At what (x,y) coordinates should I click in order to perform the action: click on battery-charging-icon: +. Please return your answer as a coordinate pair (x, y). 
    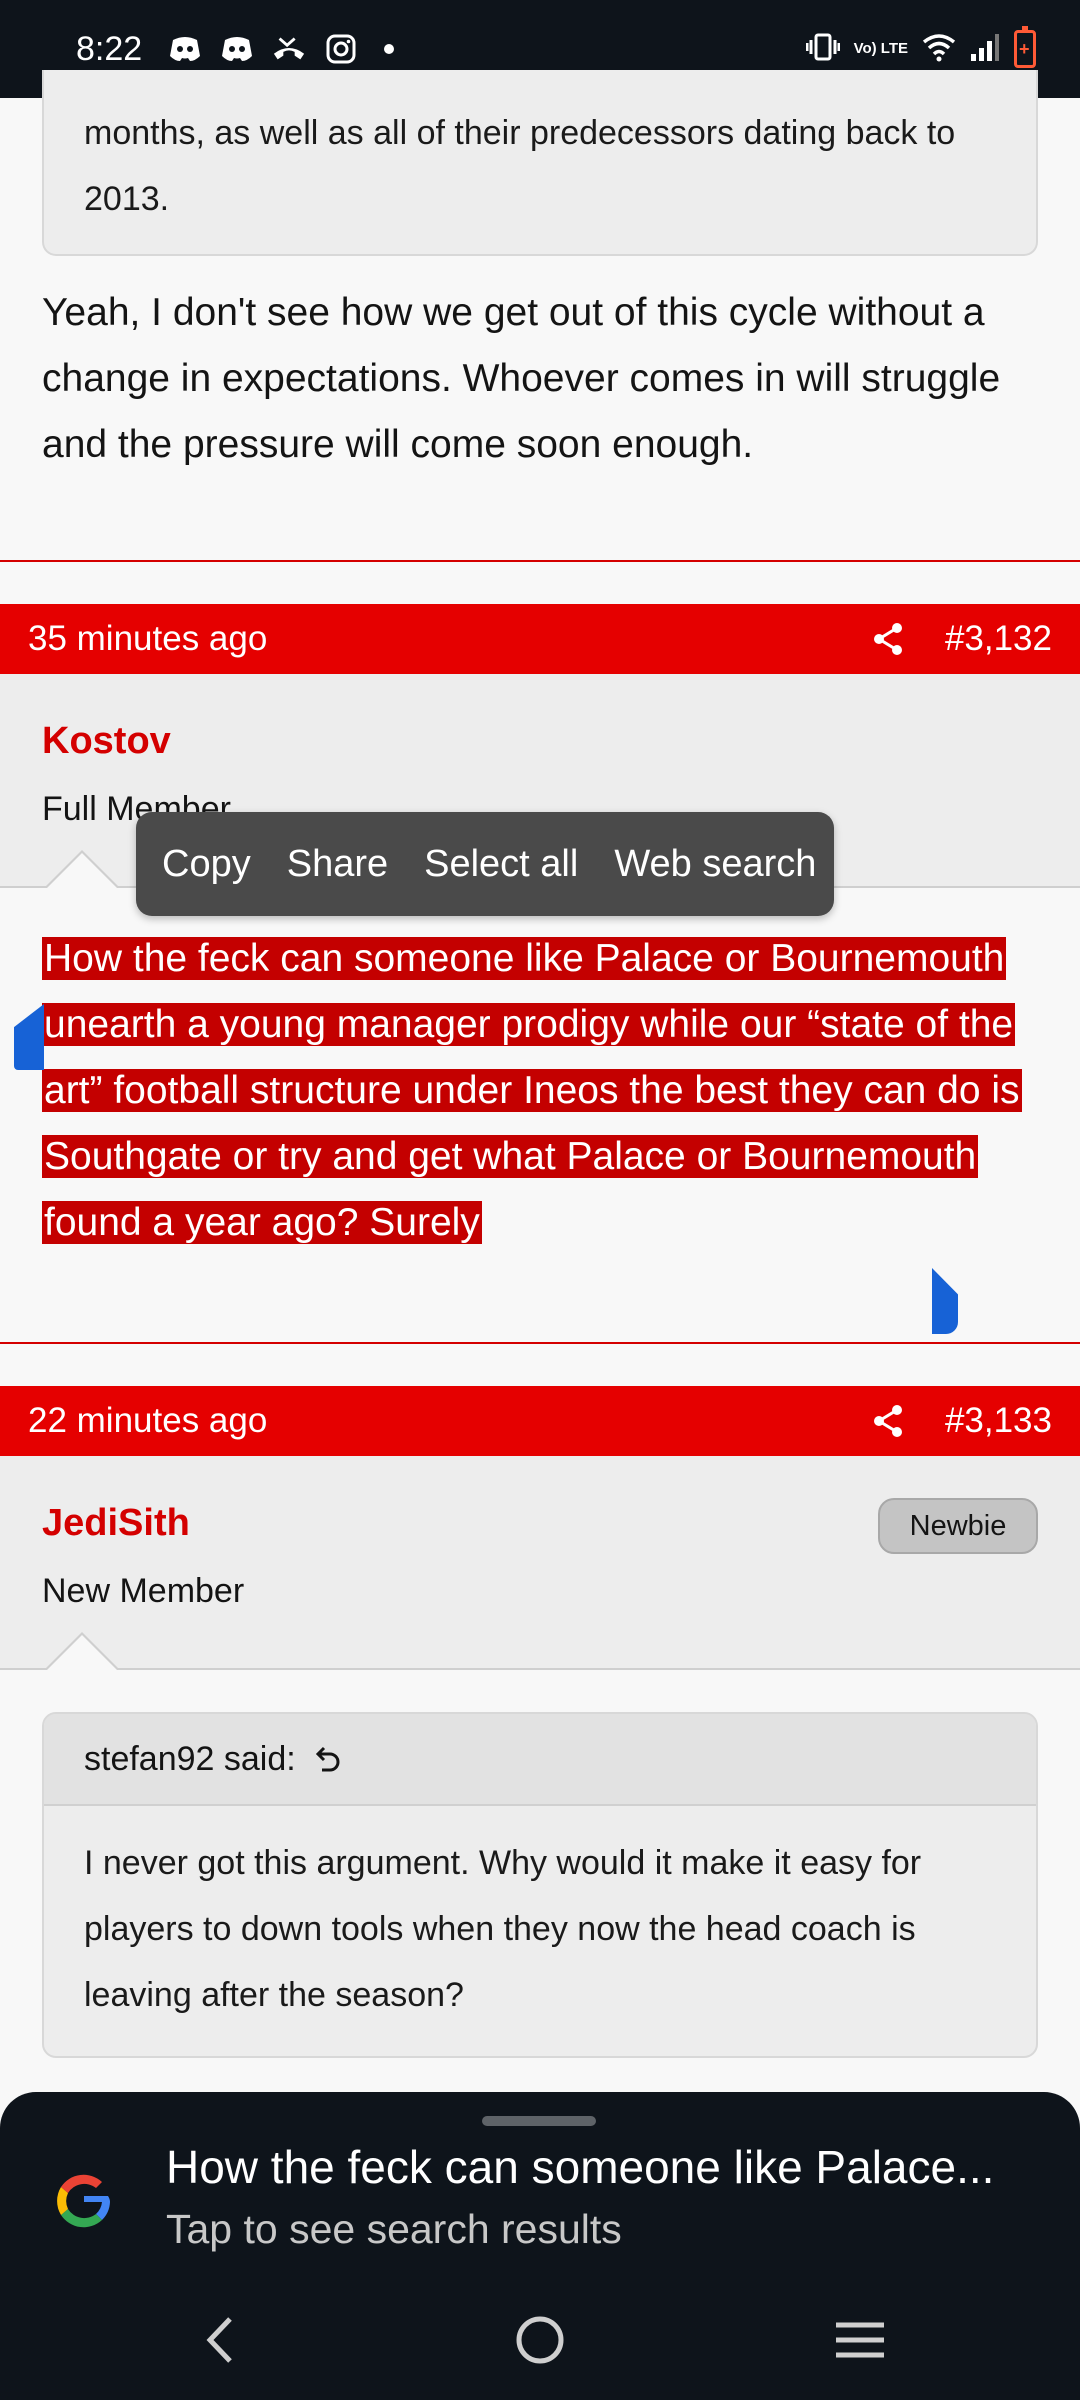
    Looking at the image, I should click on (1025, 47).